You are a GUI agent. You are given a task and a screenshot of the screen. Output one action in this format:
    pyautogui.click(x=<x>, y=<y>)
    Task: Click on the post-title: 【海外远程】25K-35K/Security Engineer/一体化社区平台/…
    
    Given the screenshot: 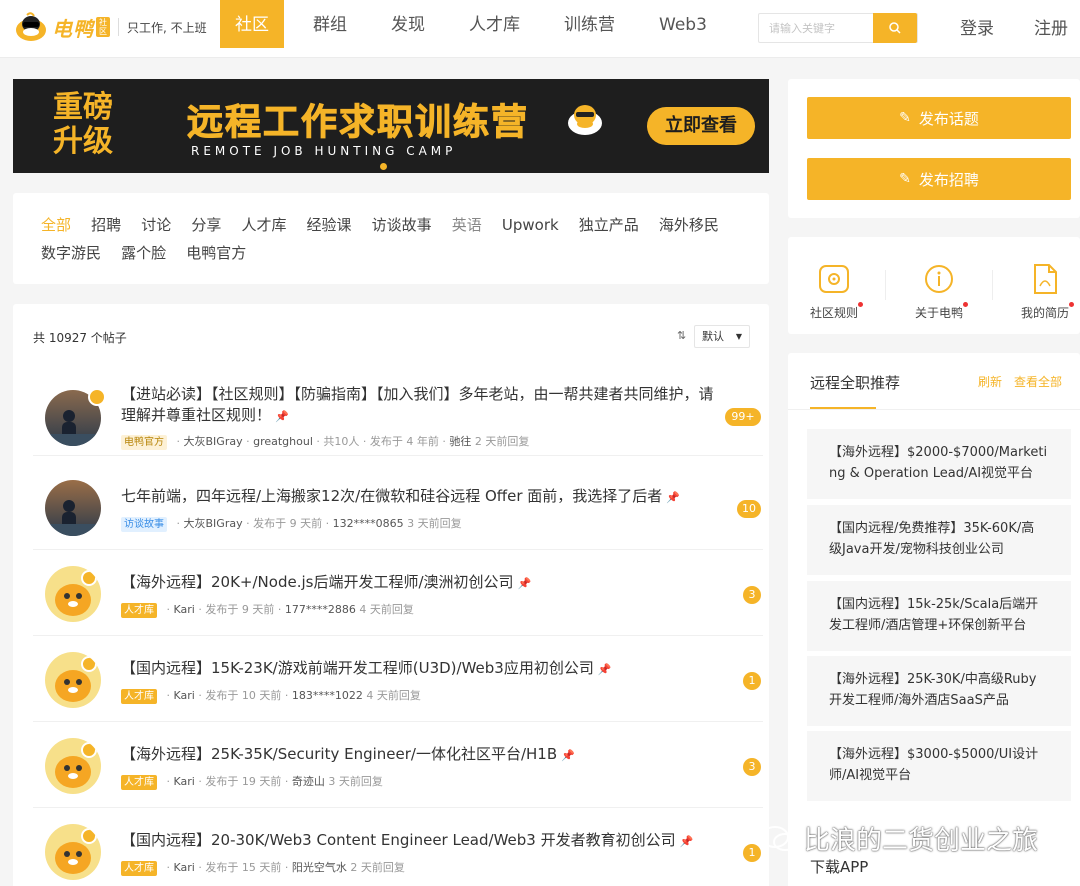 What is the action you would take?
    pyautogui.click(x=421, y=755)
    